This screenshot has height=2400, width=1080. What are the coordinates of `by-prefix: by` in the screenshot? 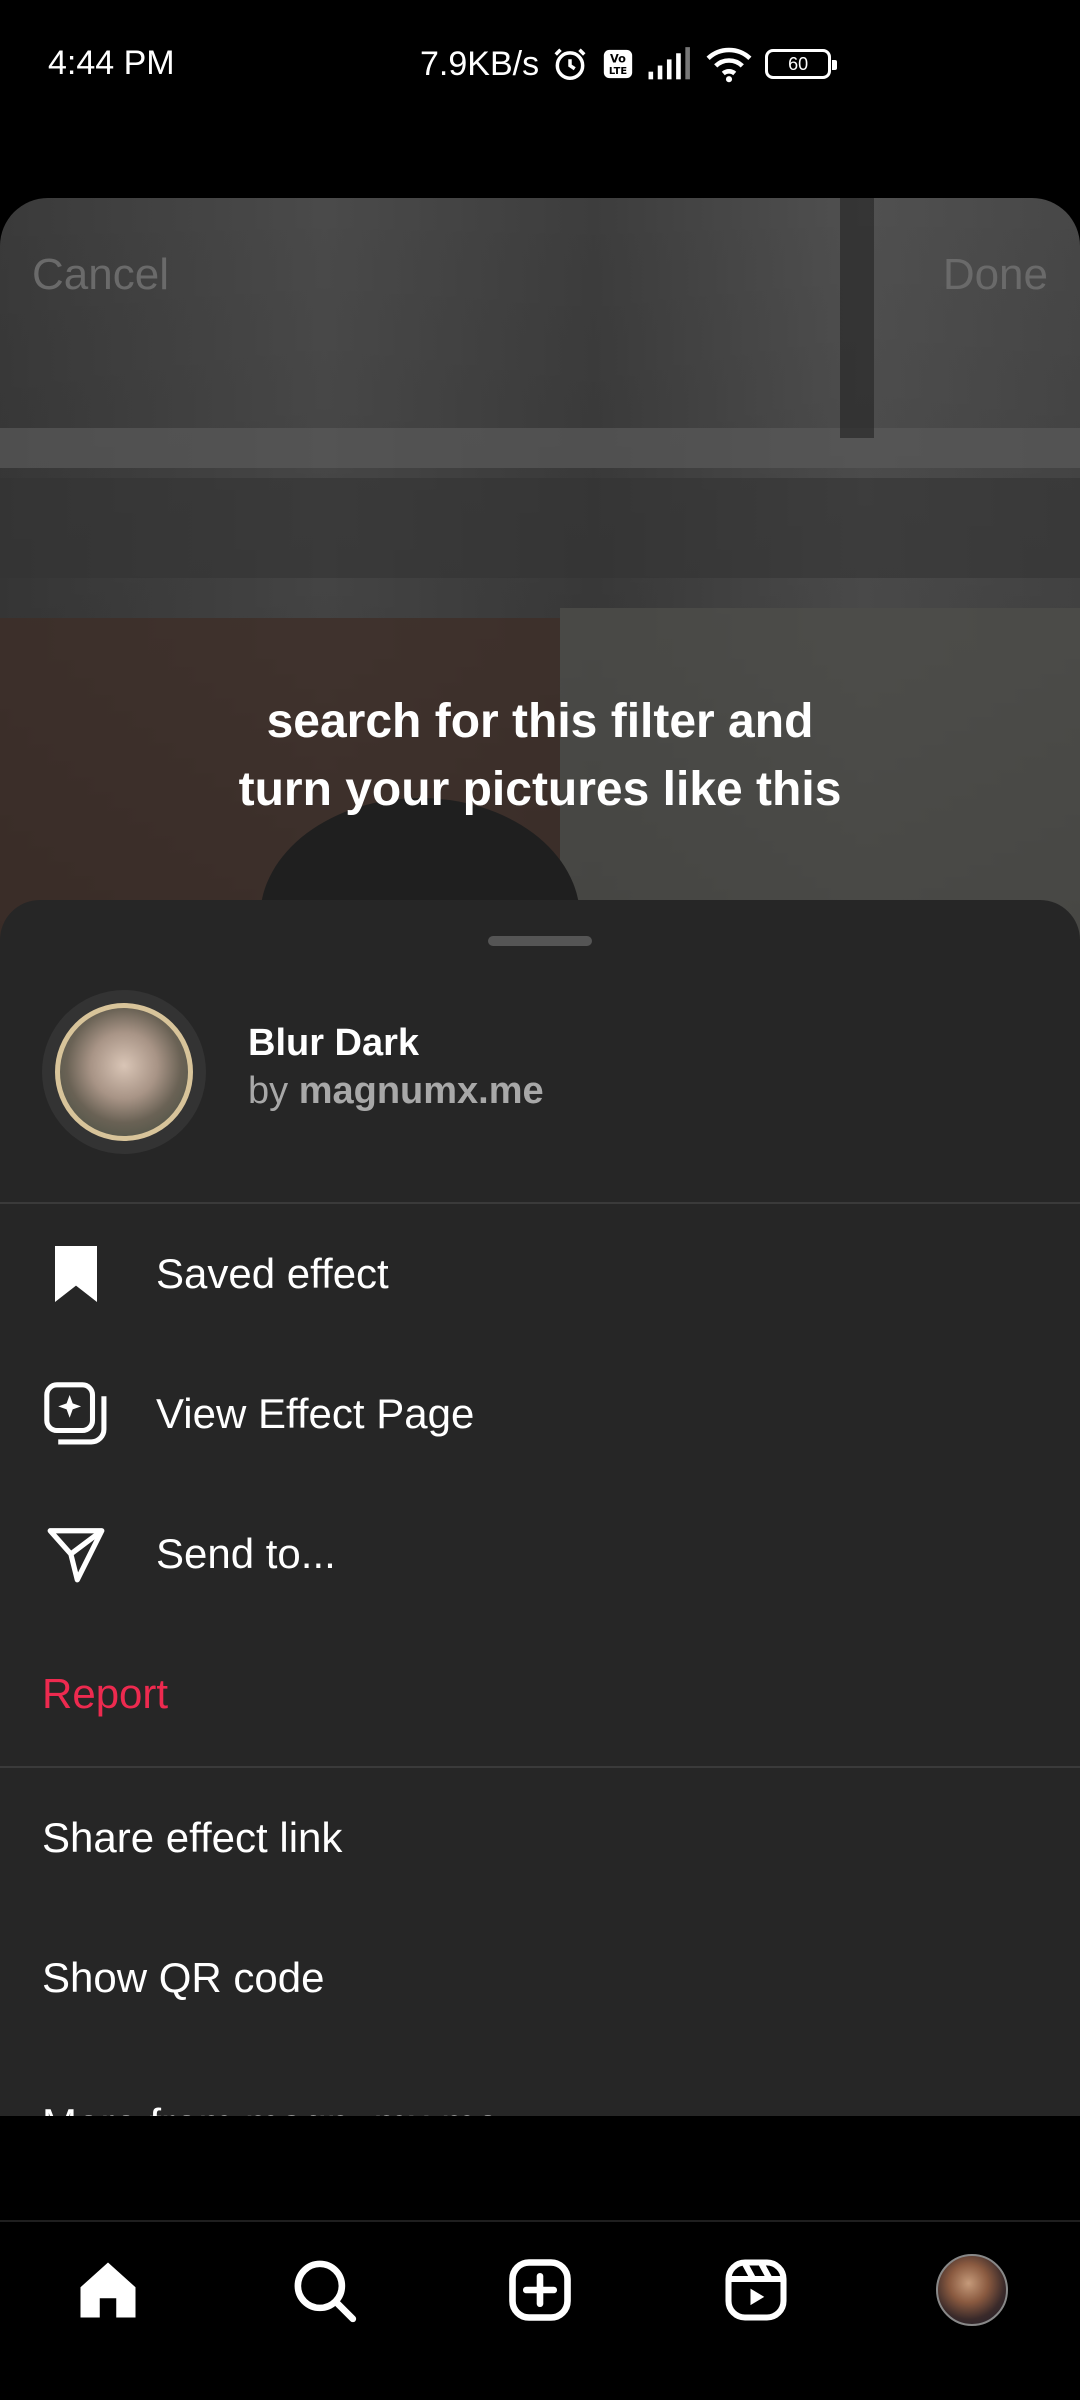 It's located at (268, 1091).